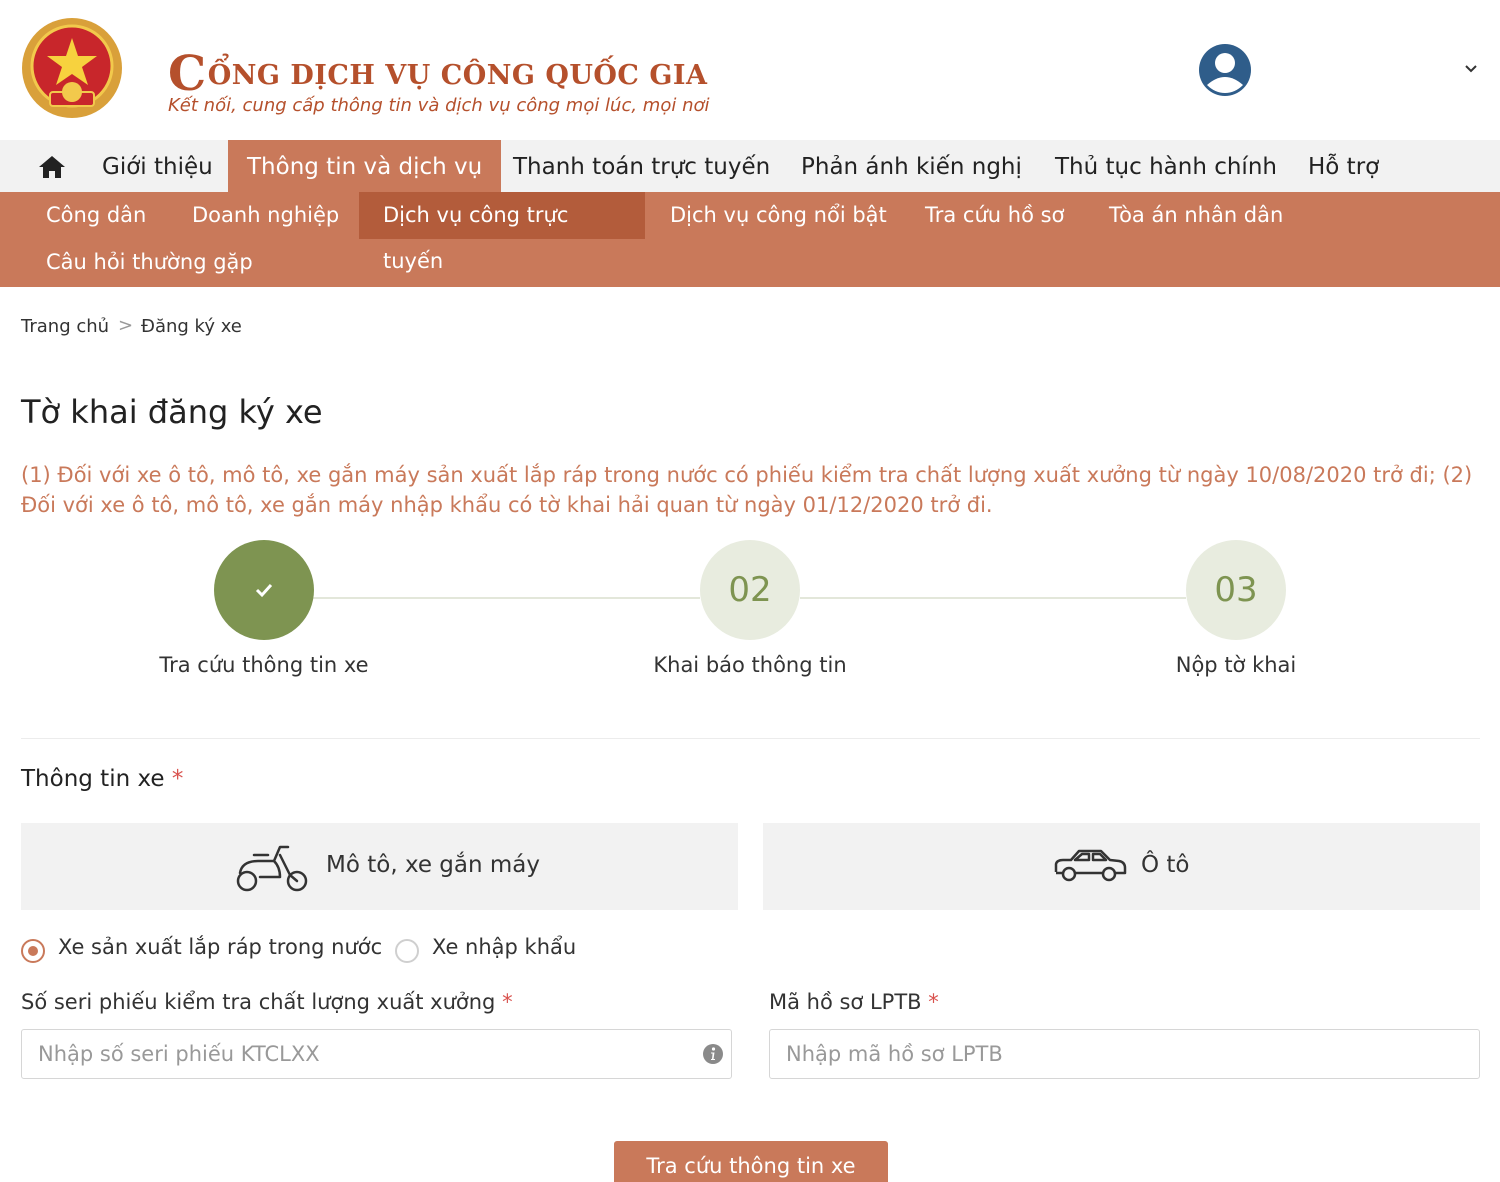 This screenshot has width=1500, height=1182. I want to click on nav-item-ho-tro: Hỗ trợ, so click(1343, 166).